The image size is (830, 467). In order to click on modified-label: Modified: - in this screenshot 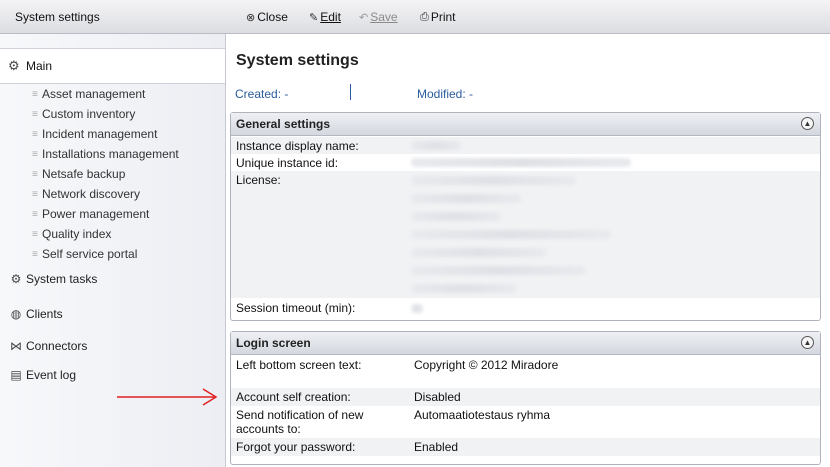, I will do `click(445, 94)`.